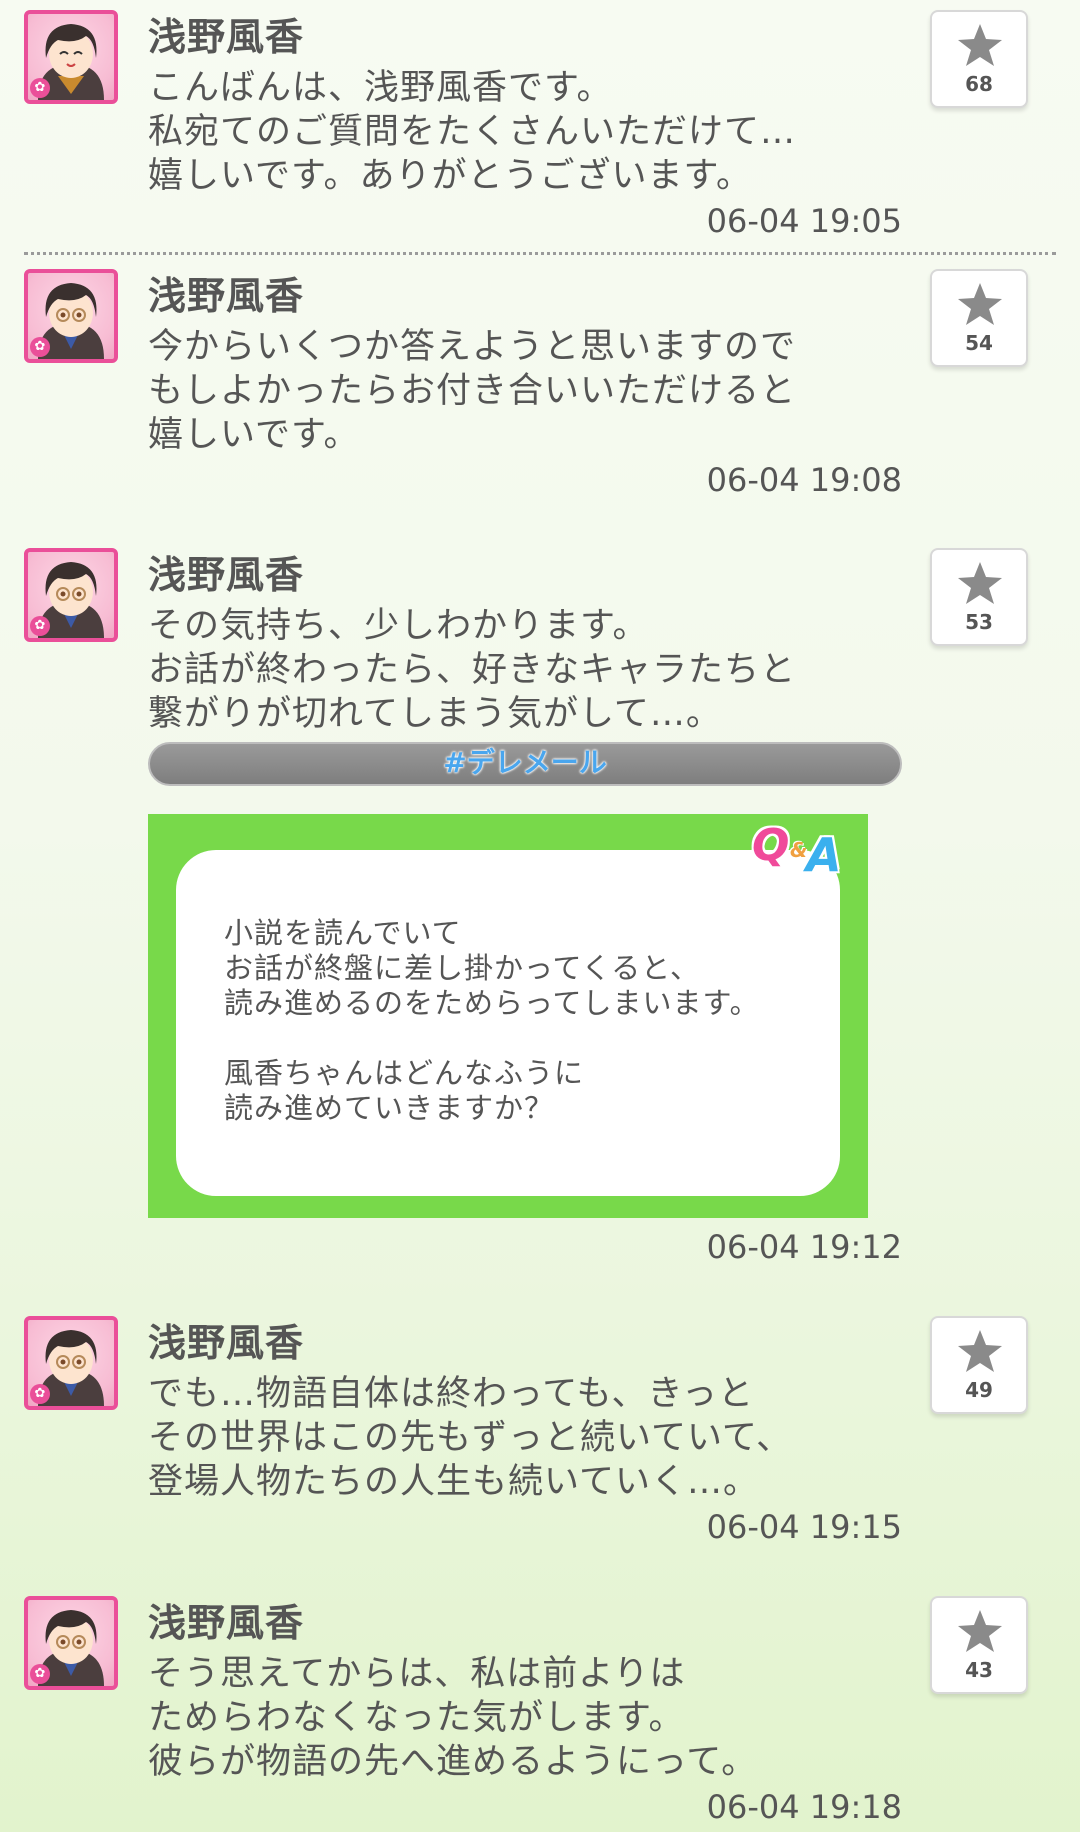 The width and height of the screenshot is (1080, 1832). Describe the element at coordinates (799, 850) in the screenshot. I see `qa-logo-amp: &` at that location.